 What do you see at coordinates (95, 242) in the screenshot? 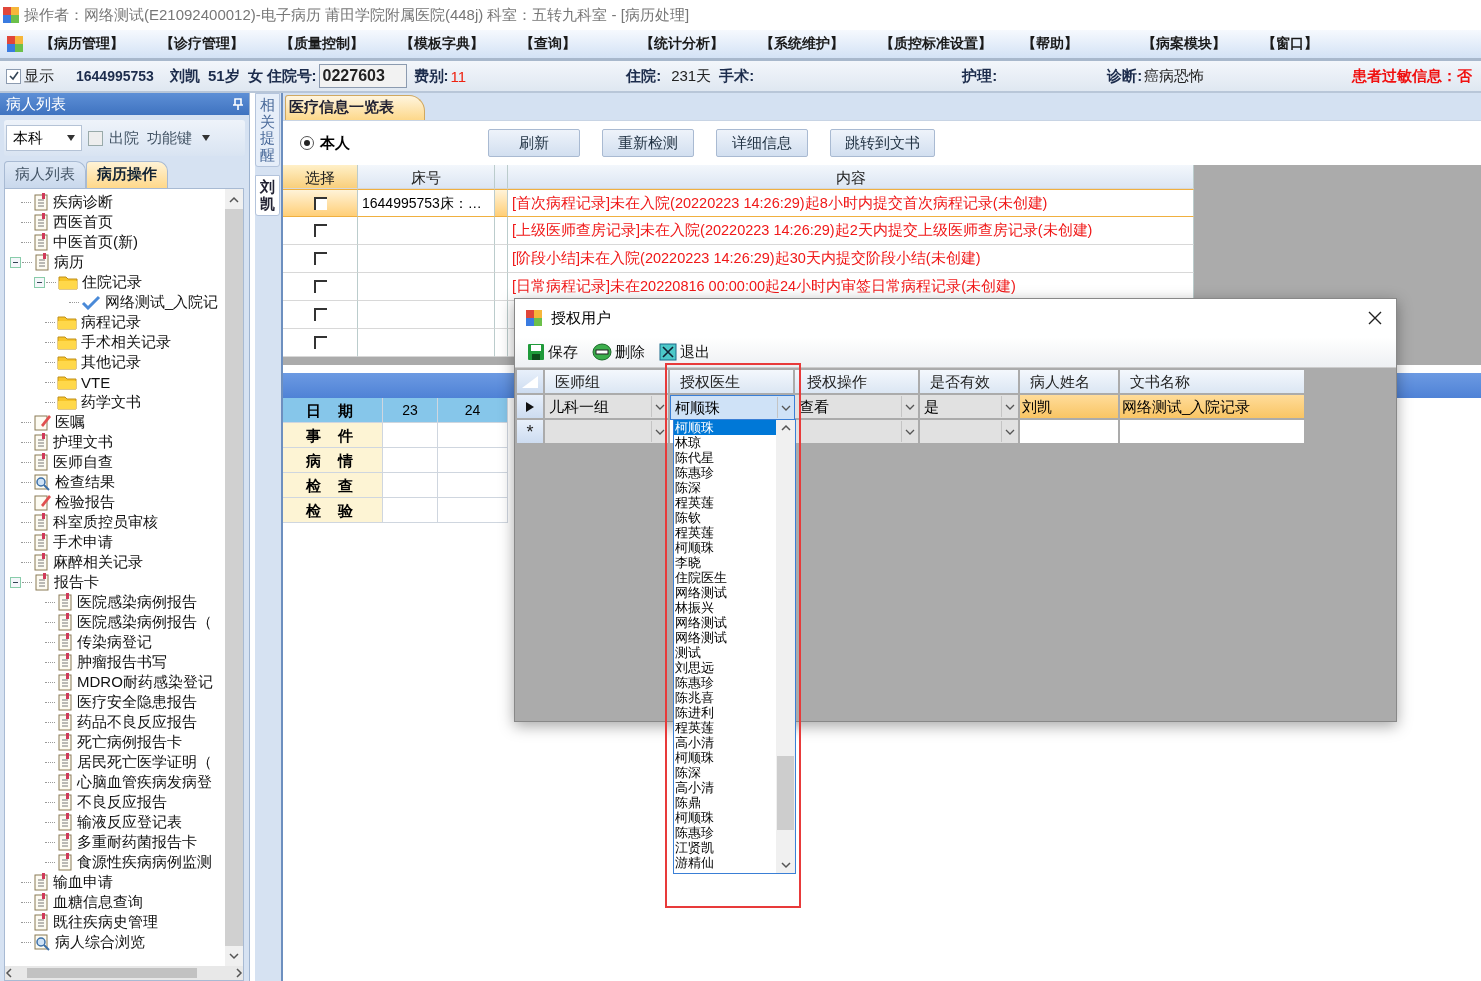
I see `tree-item: 中医首页(新)` at bounding box center [95, 242].